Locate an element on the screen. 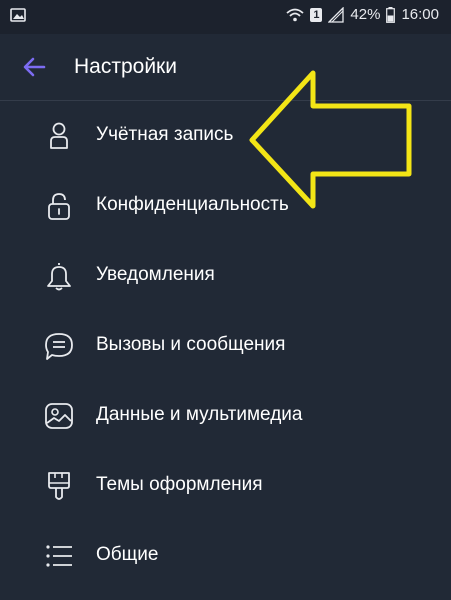 Image resolution: width=451 pixels, height=600 pixels. person-icon is located at coordinates (59, 135).